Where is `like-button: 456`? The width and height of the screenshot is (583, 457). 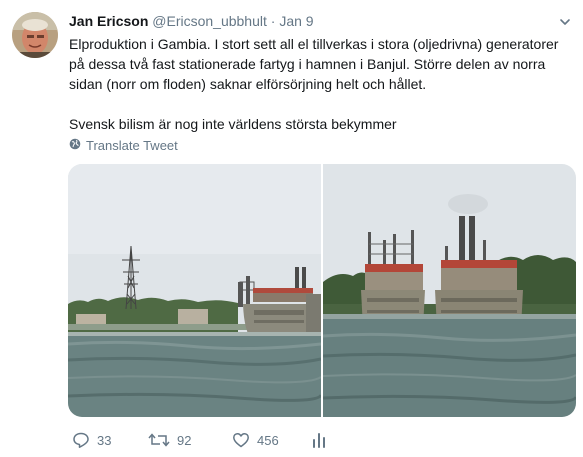 like-button: 456 is located at coordinates (255, 440).